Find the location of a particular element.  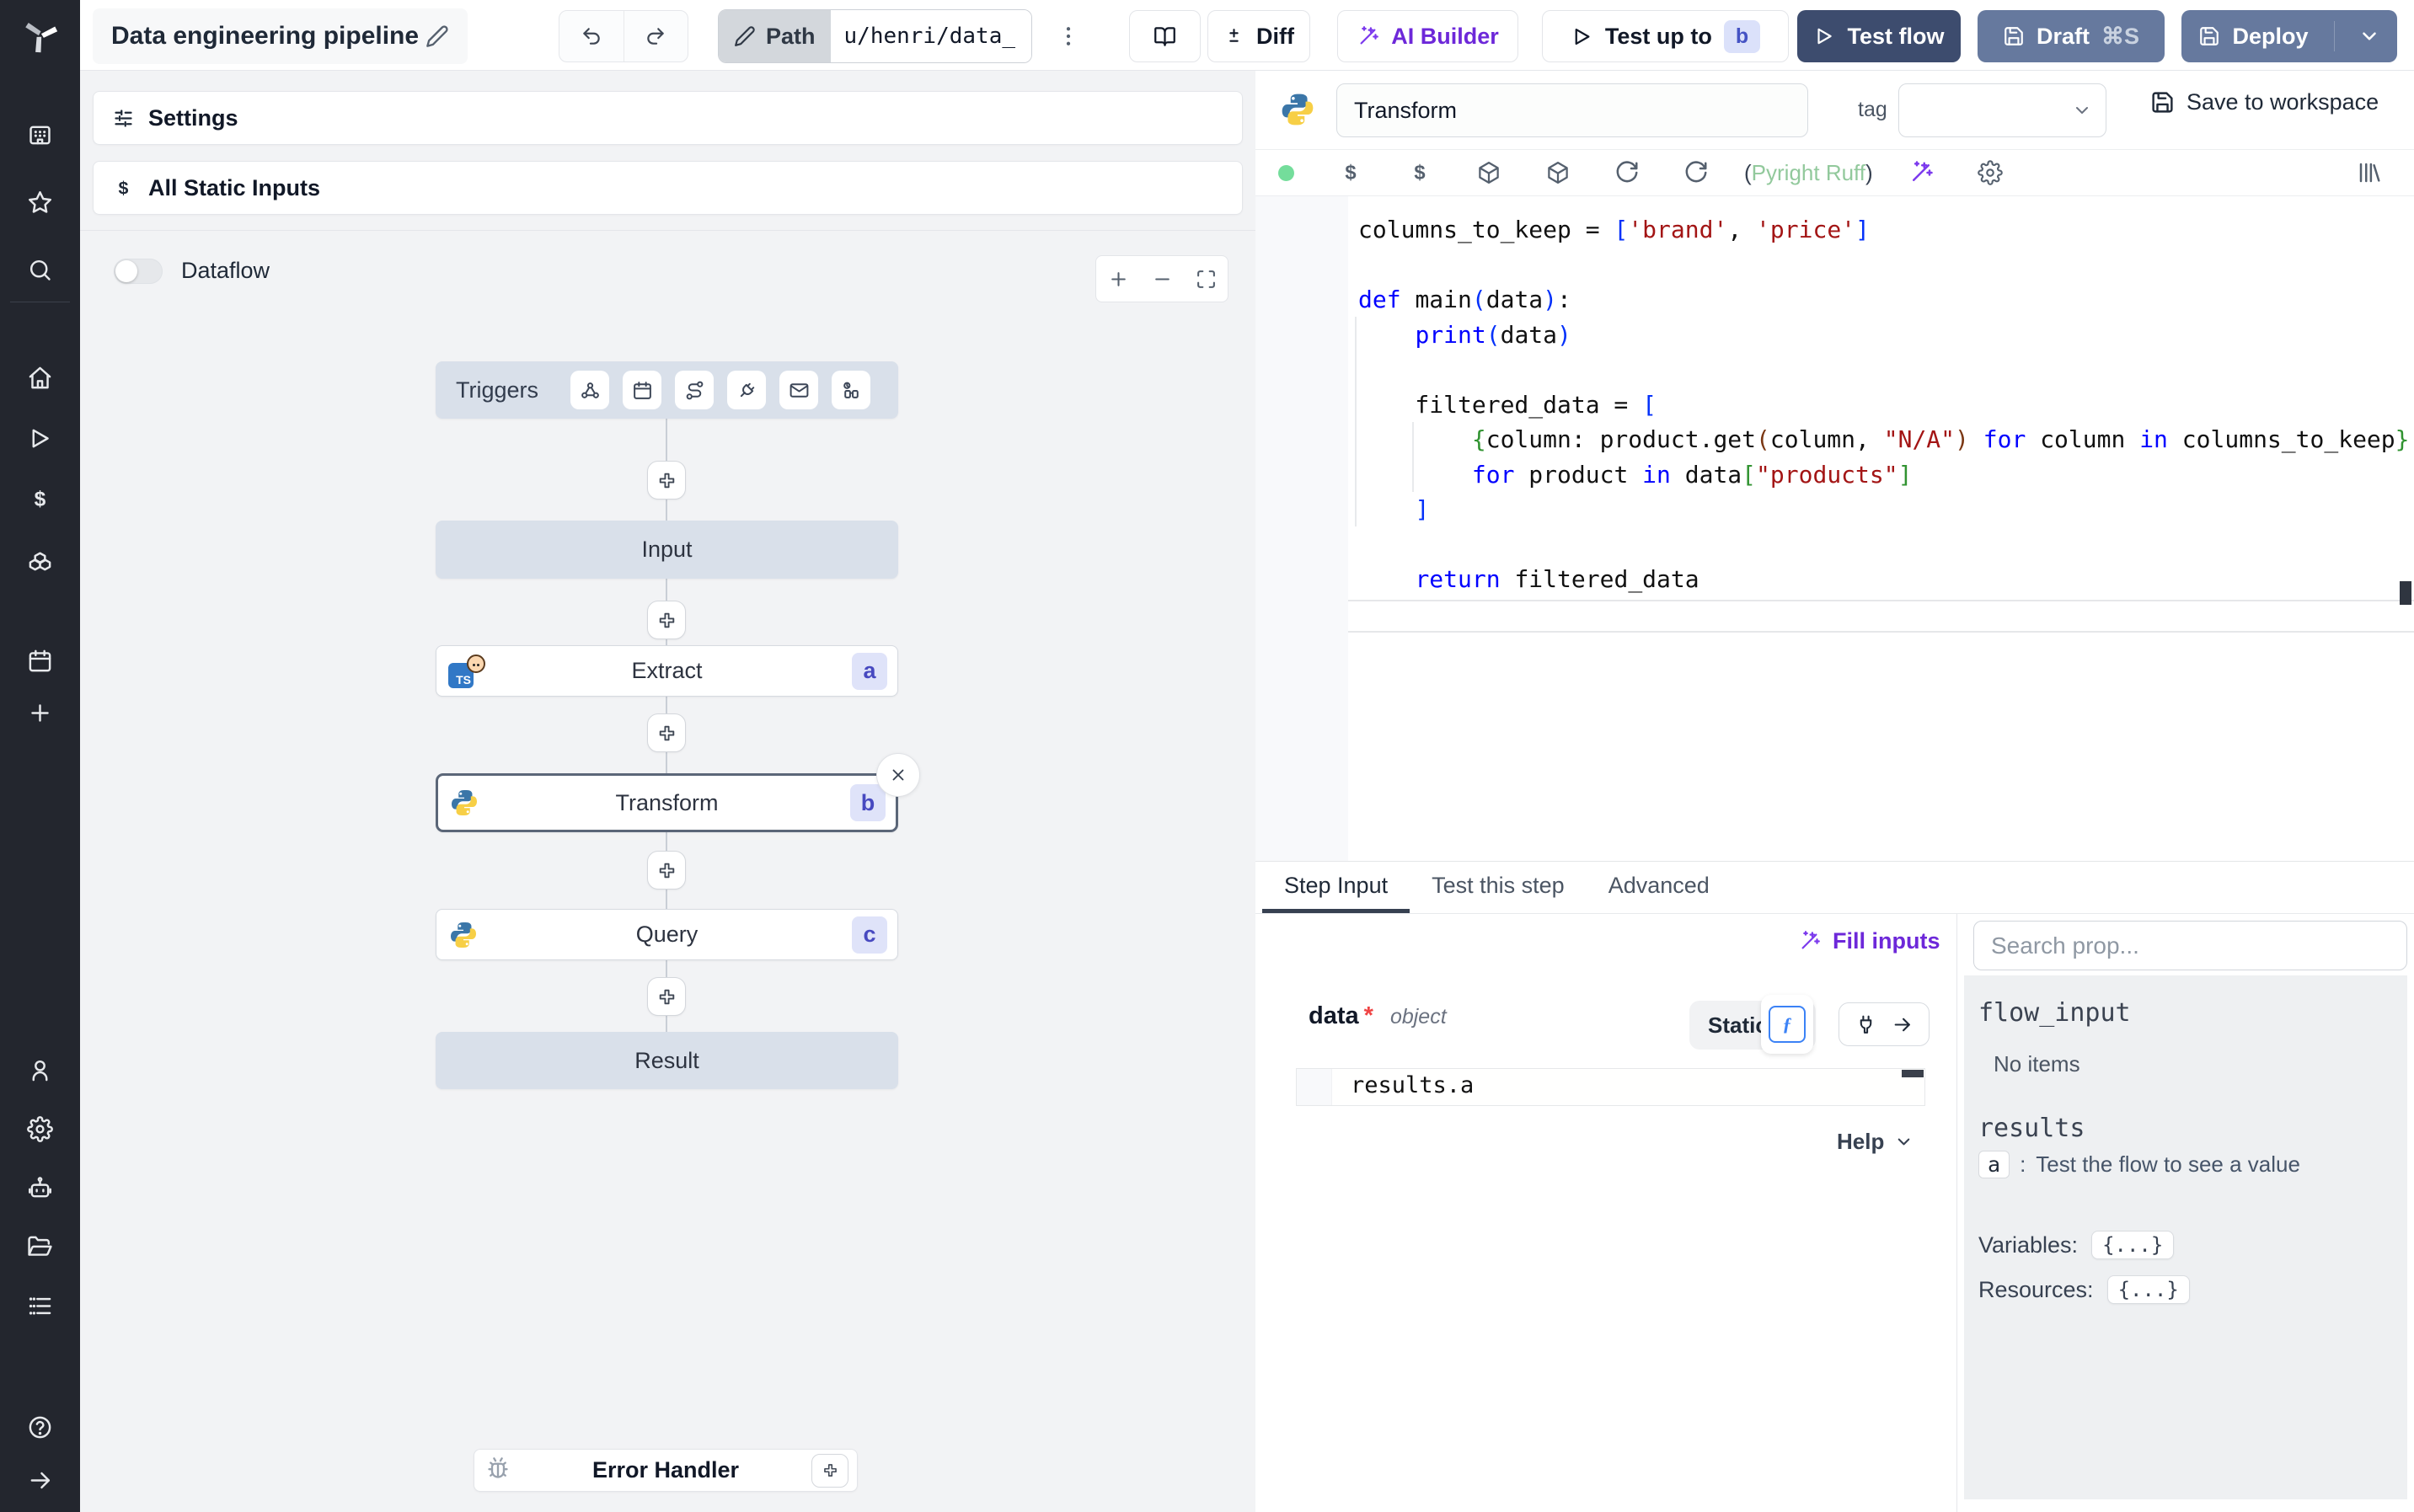

redo-button is located at coordinates (655, 36).